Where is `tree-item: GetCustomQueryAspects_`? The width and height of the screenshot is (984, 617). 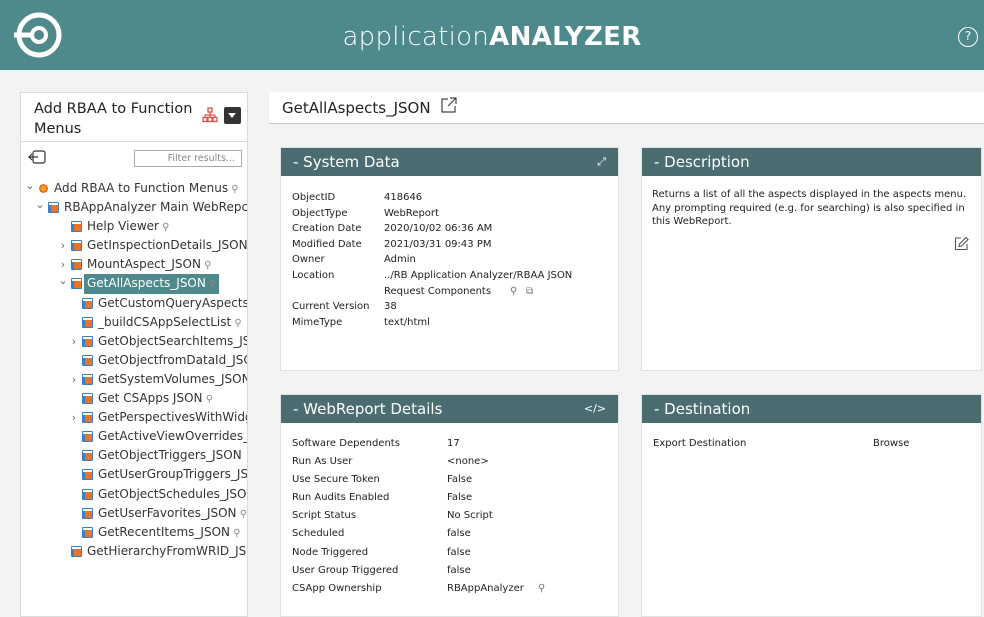 tree-item: GetCustomQueryAspects_ is located at coordinates (134, 303).